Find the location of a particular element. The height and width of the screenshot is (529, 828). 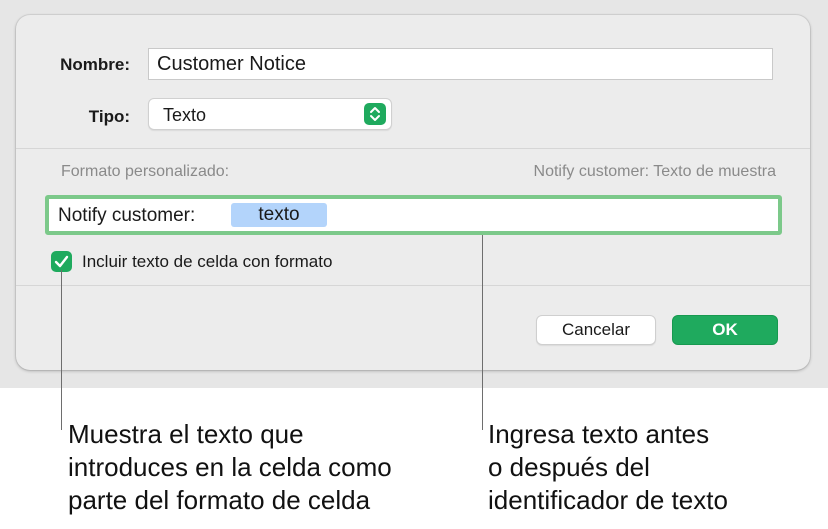

include-cell-text-checkbox is located at coordinates (61, 261).